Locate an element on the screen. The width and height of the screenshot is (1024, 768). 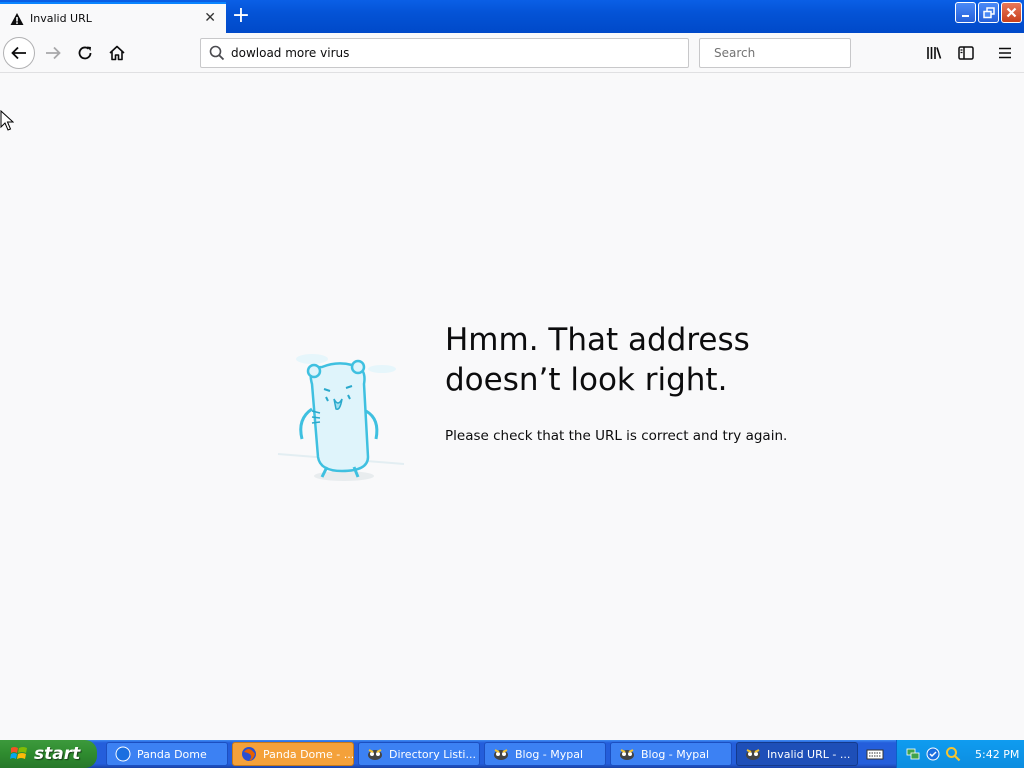
search-input is located at coordinates (789, 53).